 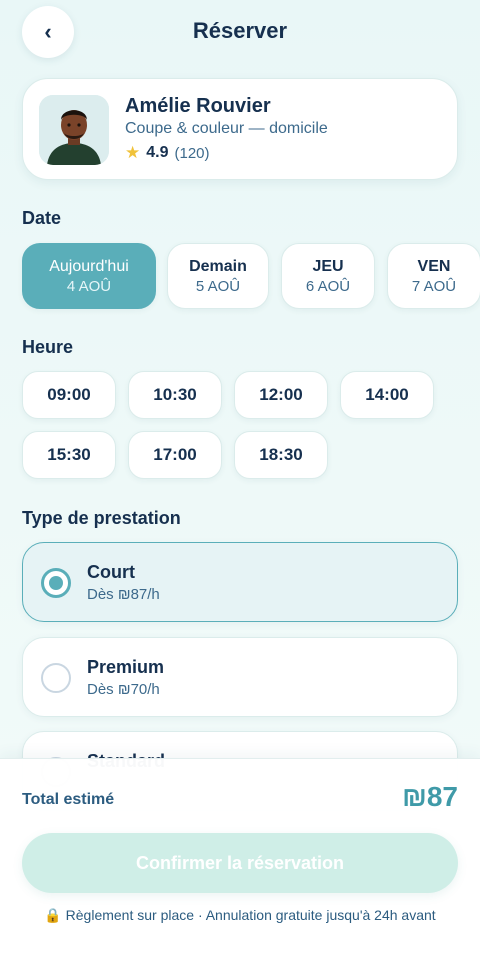 I want to click on rating-value: 4.9, so click(x=157, y=152).